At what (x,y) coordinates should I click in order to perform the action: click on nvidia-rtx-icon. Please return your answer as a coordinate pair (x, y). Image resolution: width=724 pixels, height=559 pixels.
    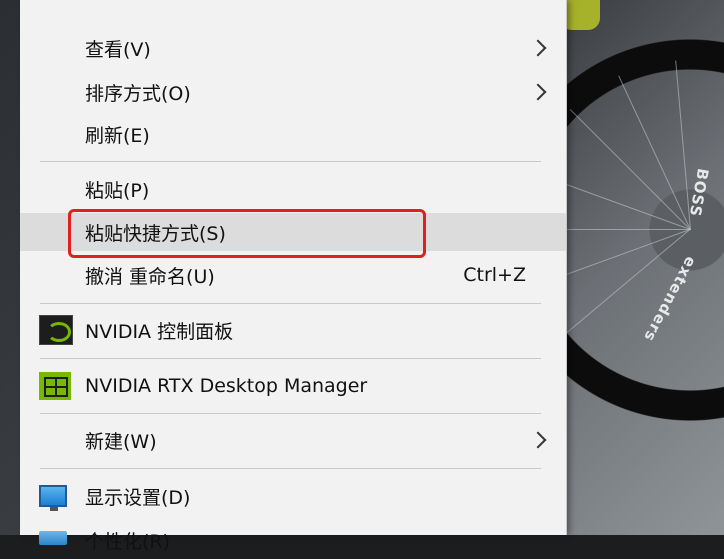
    Looking at the image, I should click on (55, 386).